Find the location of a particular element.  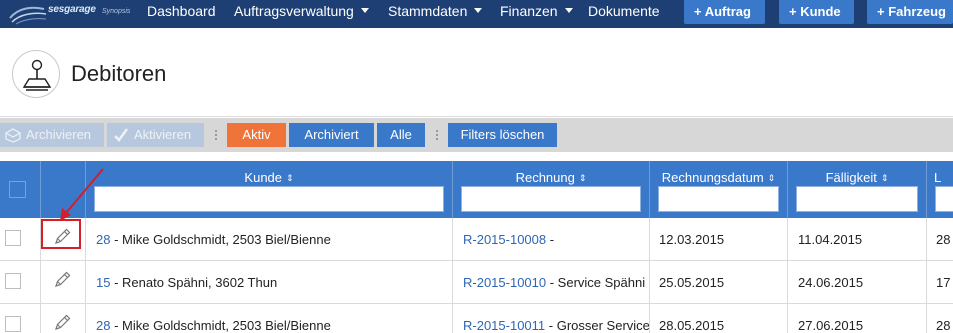

button-label: + Fahrzeug is located at coordinates (911, 11).